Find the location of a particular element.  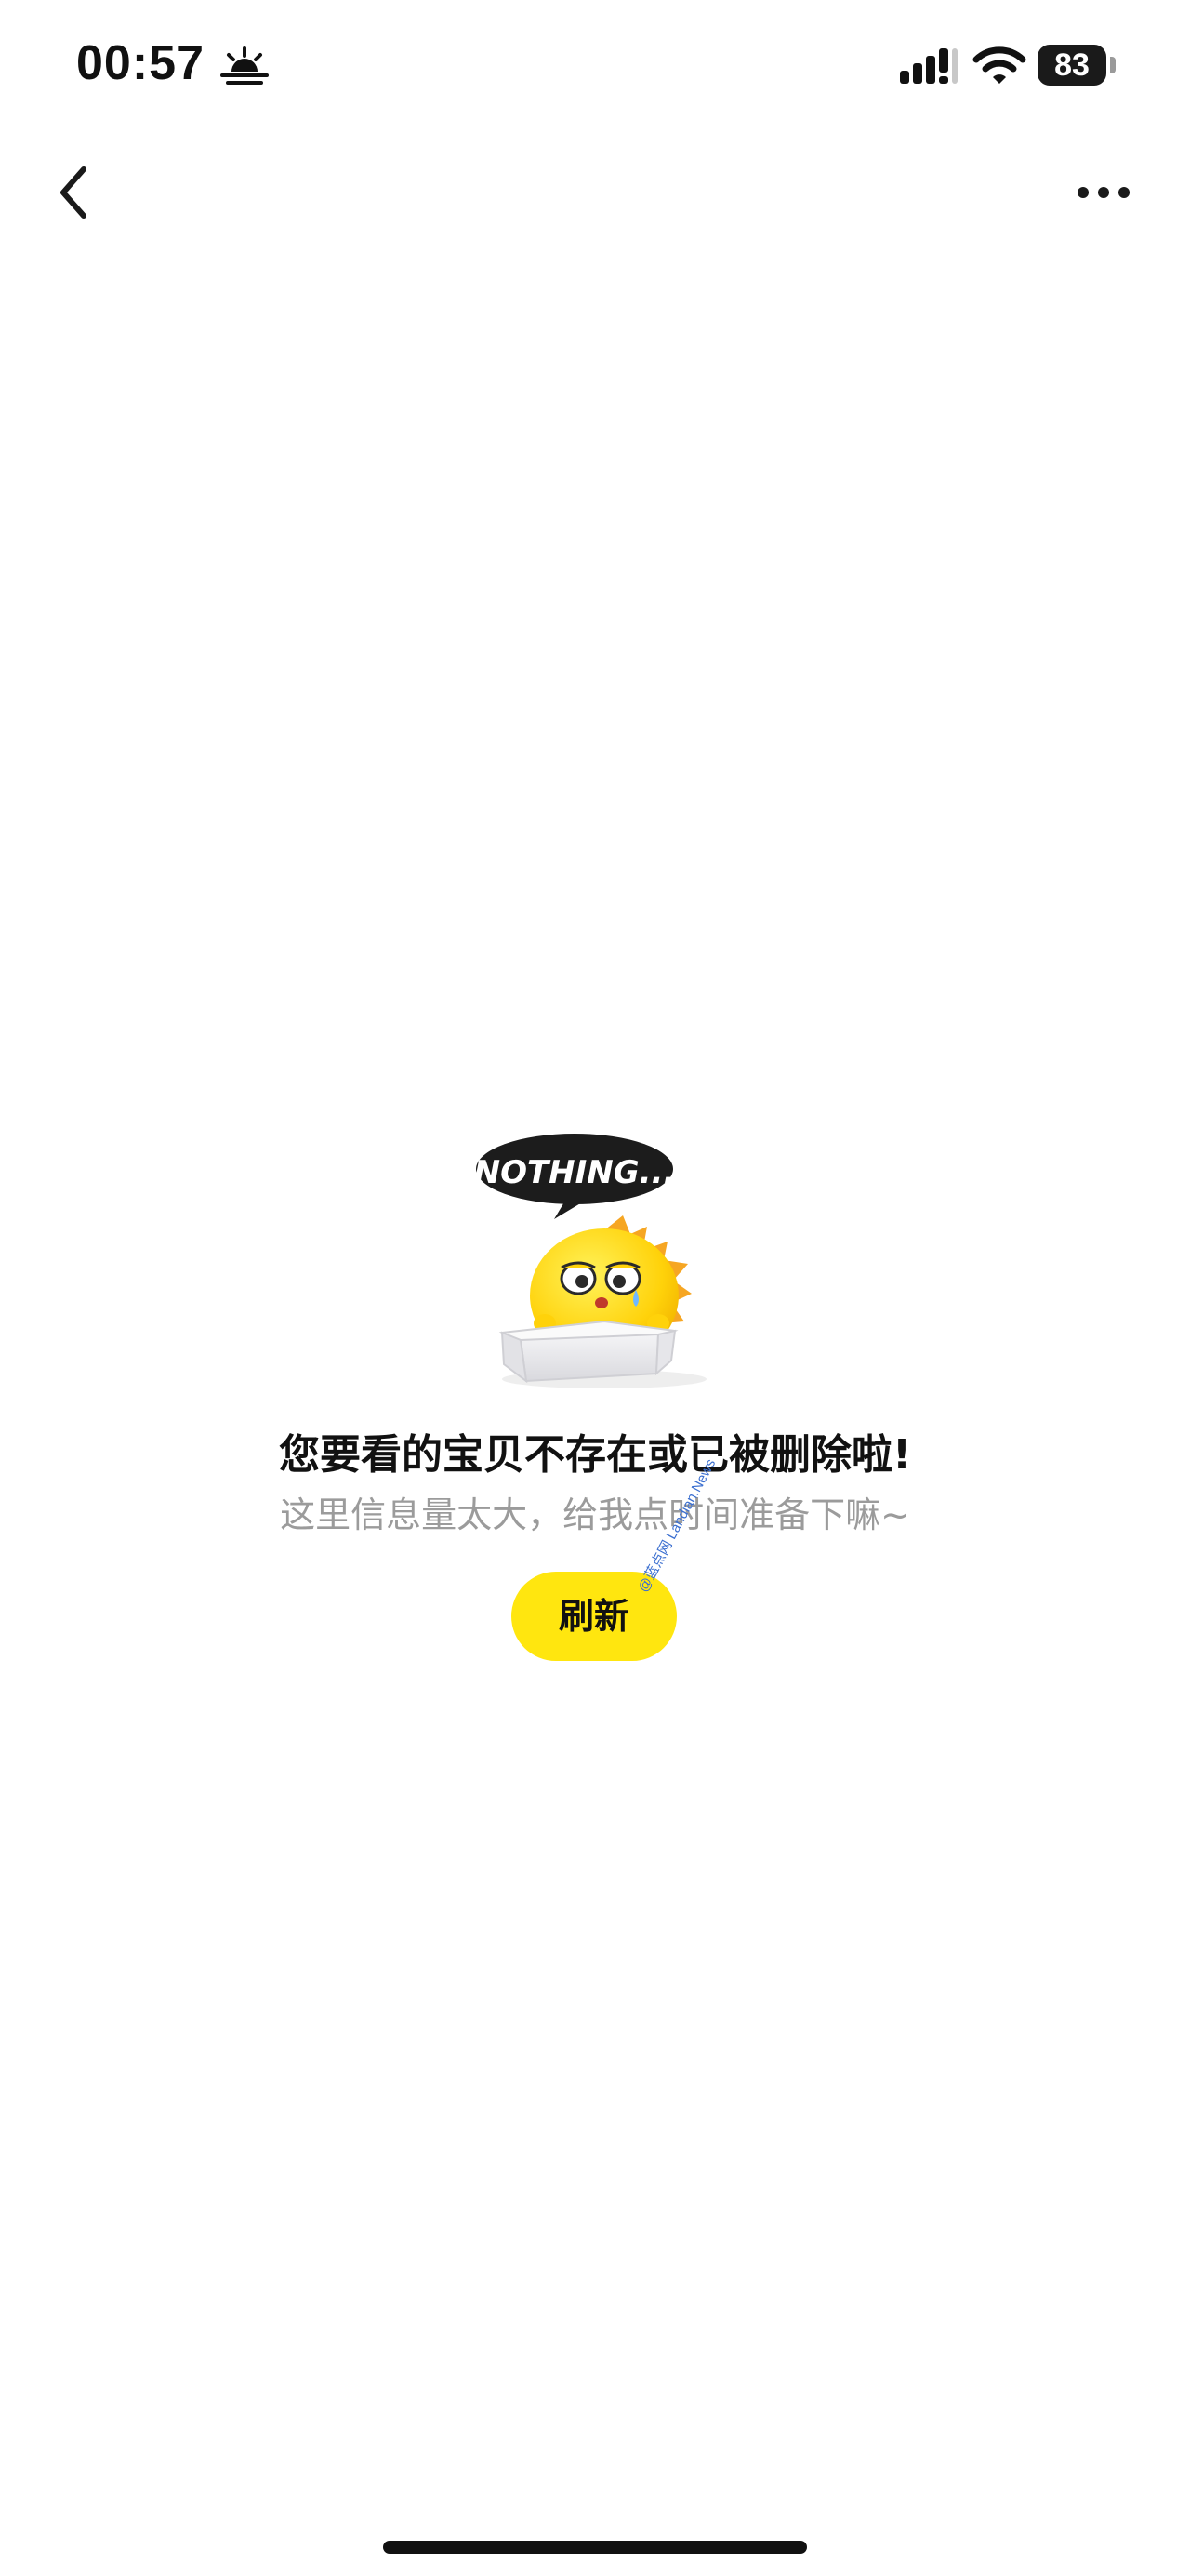

status-time: 00:57 is located at coordinates (140, 63).